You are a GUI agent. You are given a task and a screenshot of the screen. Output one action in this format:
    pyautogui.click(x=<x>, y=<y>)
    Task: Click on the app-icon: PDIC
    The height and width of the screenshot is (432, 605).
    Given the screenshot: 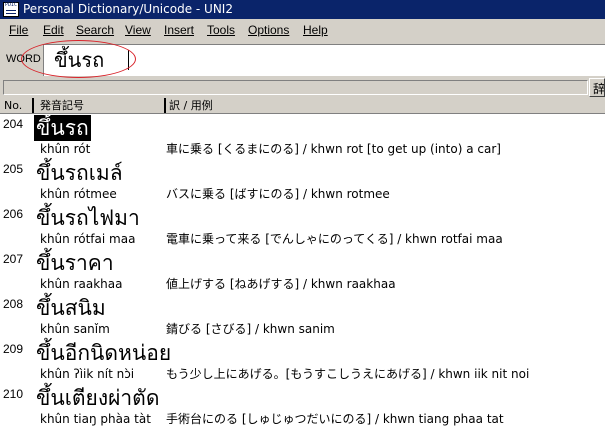 What is the action you would take?
    pyautogui.click(x=11, y=9)
    